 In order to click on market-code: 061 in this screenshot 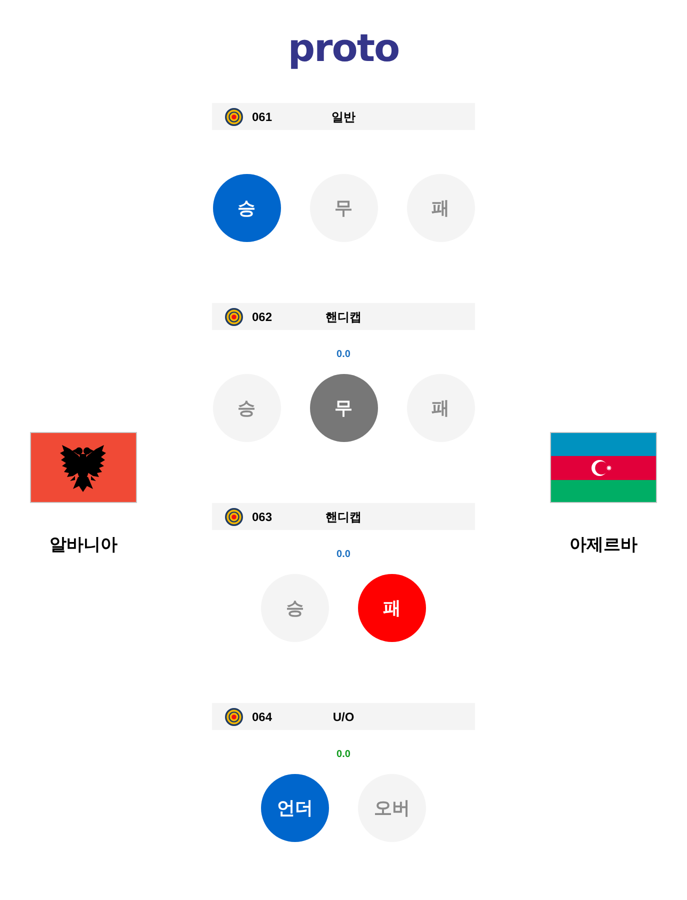, I will do `click(262, 117)`.